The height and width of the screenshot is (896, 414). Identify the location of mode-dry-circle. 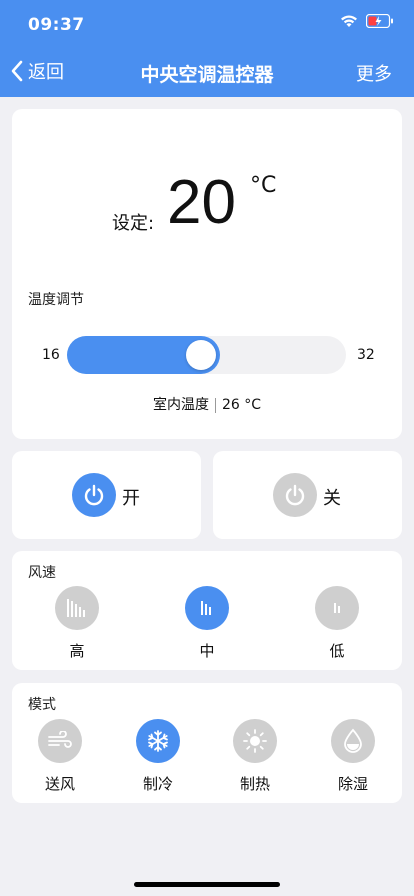
(353, 741).